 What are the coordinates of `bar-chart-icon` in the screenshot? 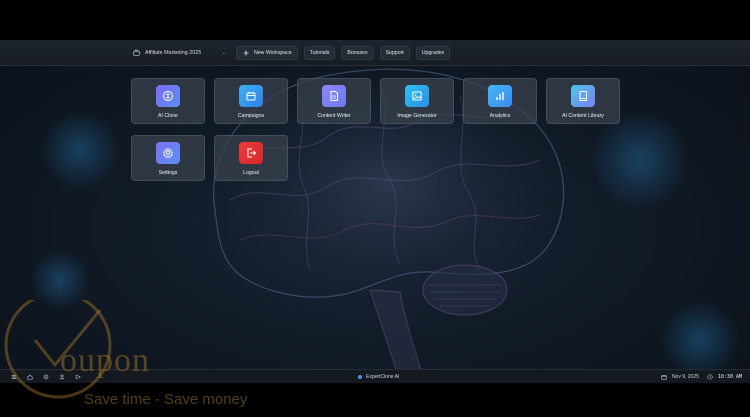 It's located at (500, 96).